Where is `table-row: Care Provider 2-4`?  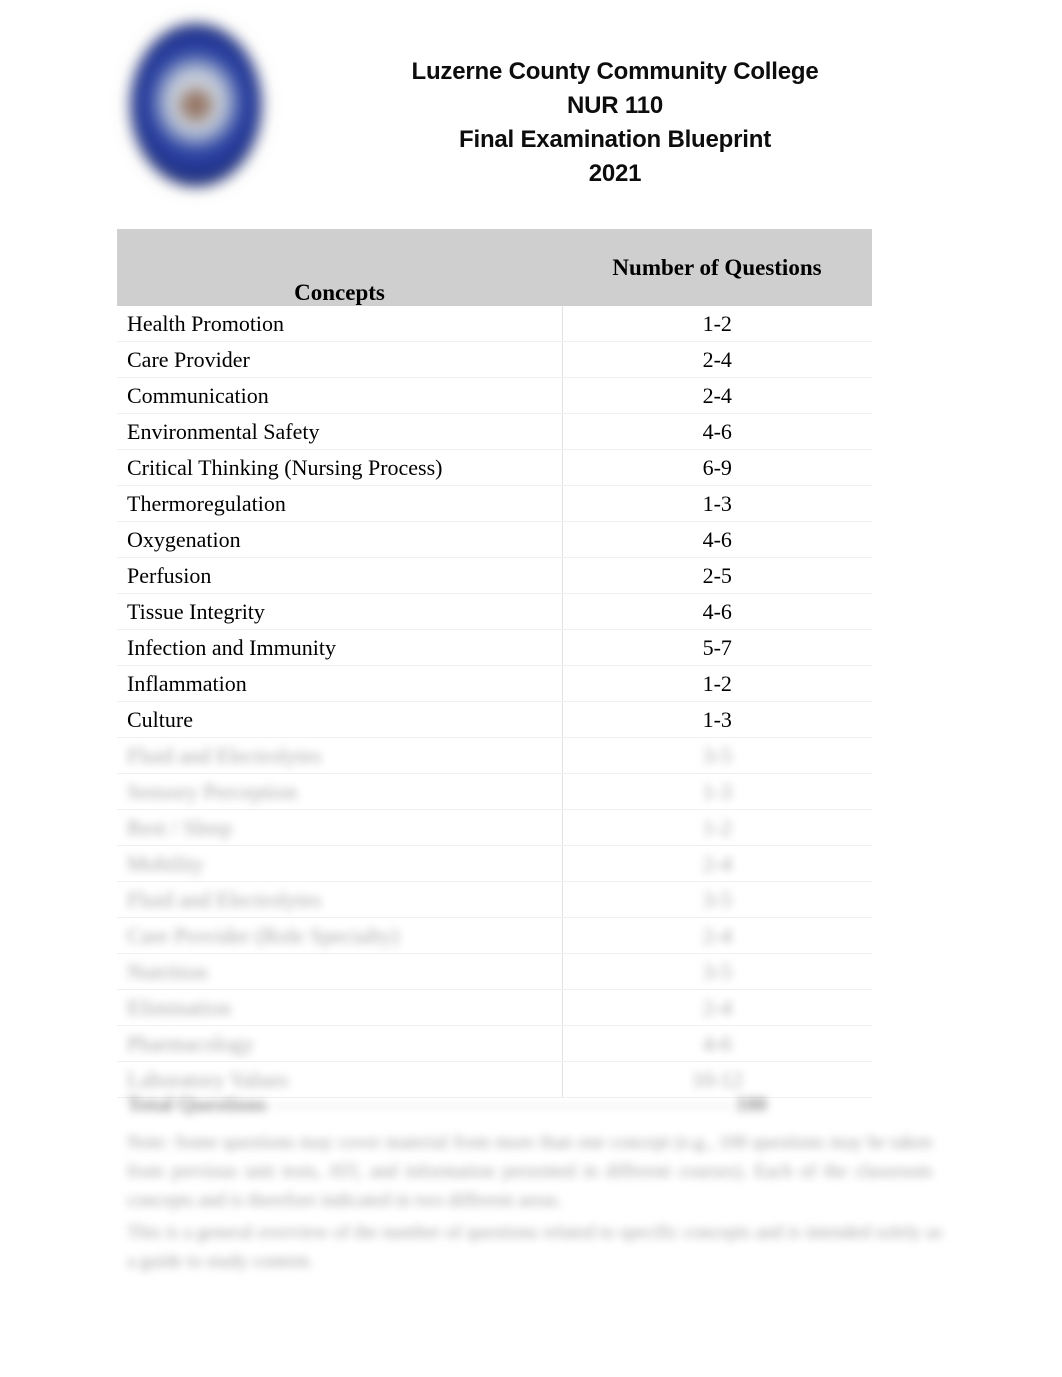 table-row: Care Provider 2-4 is located at coordinates (494, 359).